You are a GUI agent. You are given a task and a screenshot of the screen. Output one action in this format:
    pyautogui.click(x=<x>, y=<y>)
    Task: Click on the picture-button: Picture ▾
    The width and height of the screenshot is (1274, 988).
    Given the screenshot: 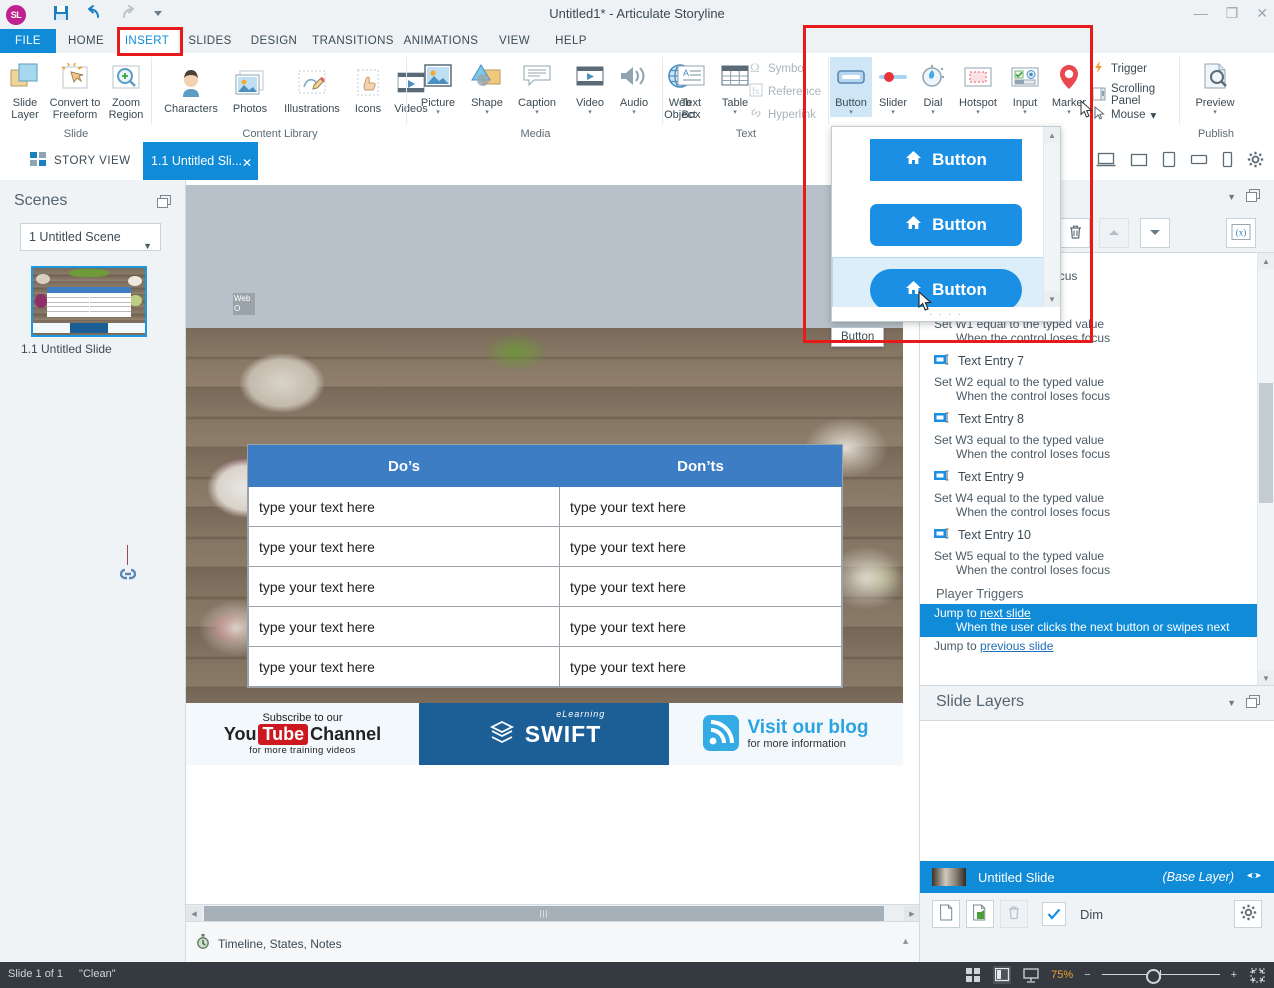 What is the action you would take?
    pyautogui.click(x=438, y=87)
    